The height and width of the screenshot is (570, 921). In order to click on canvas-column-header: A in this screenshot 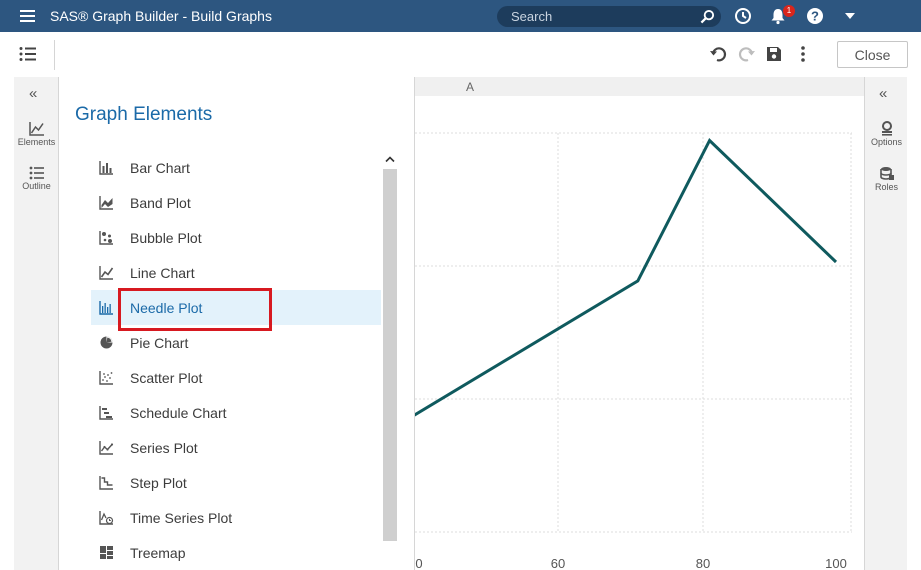, I will do `click(639, 86)`.